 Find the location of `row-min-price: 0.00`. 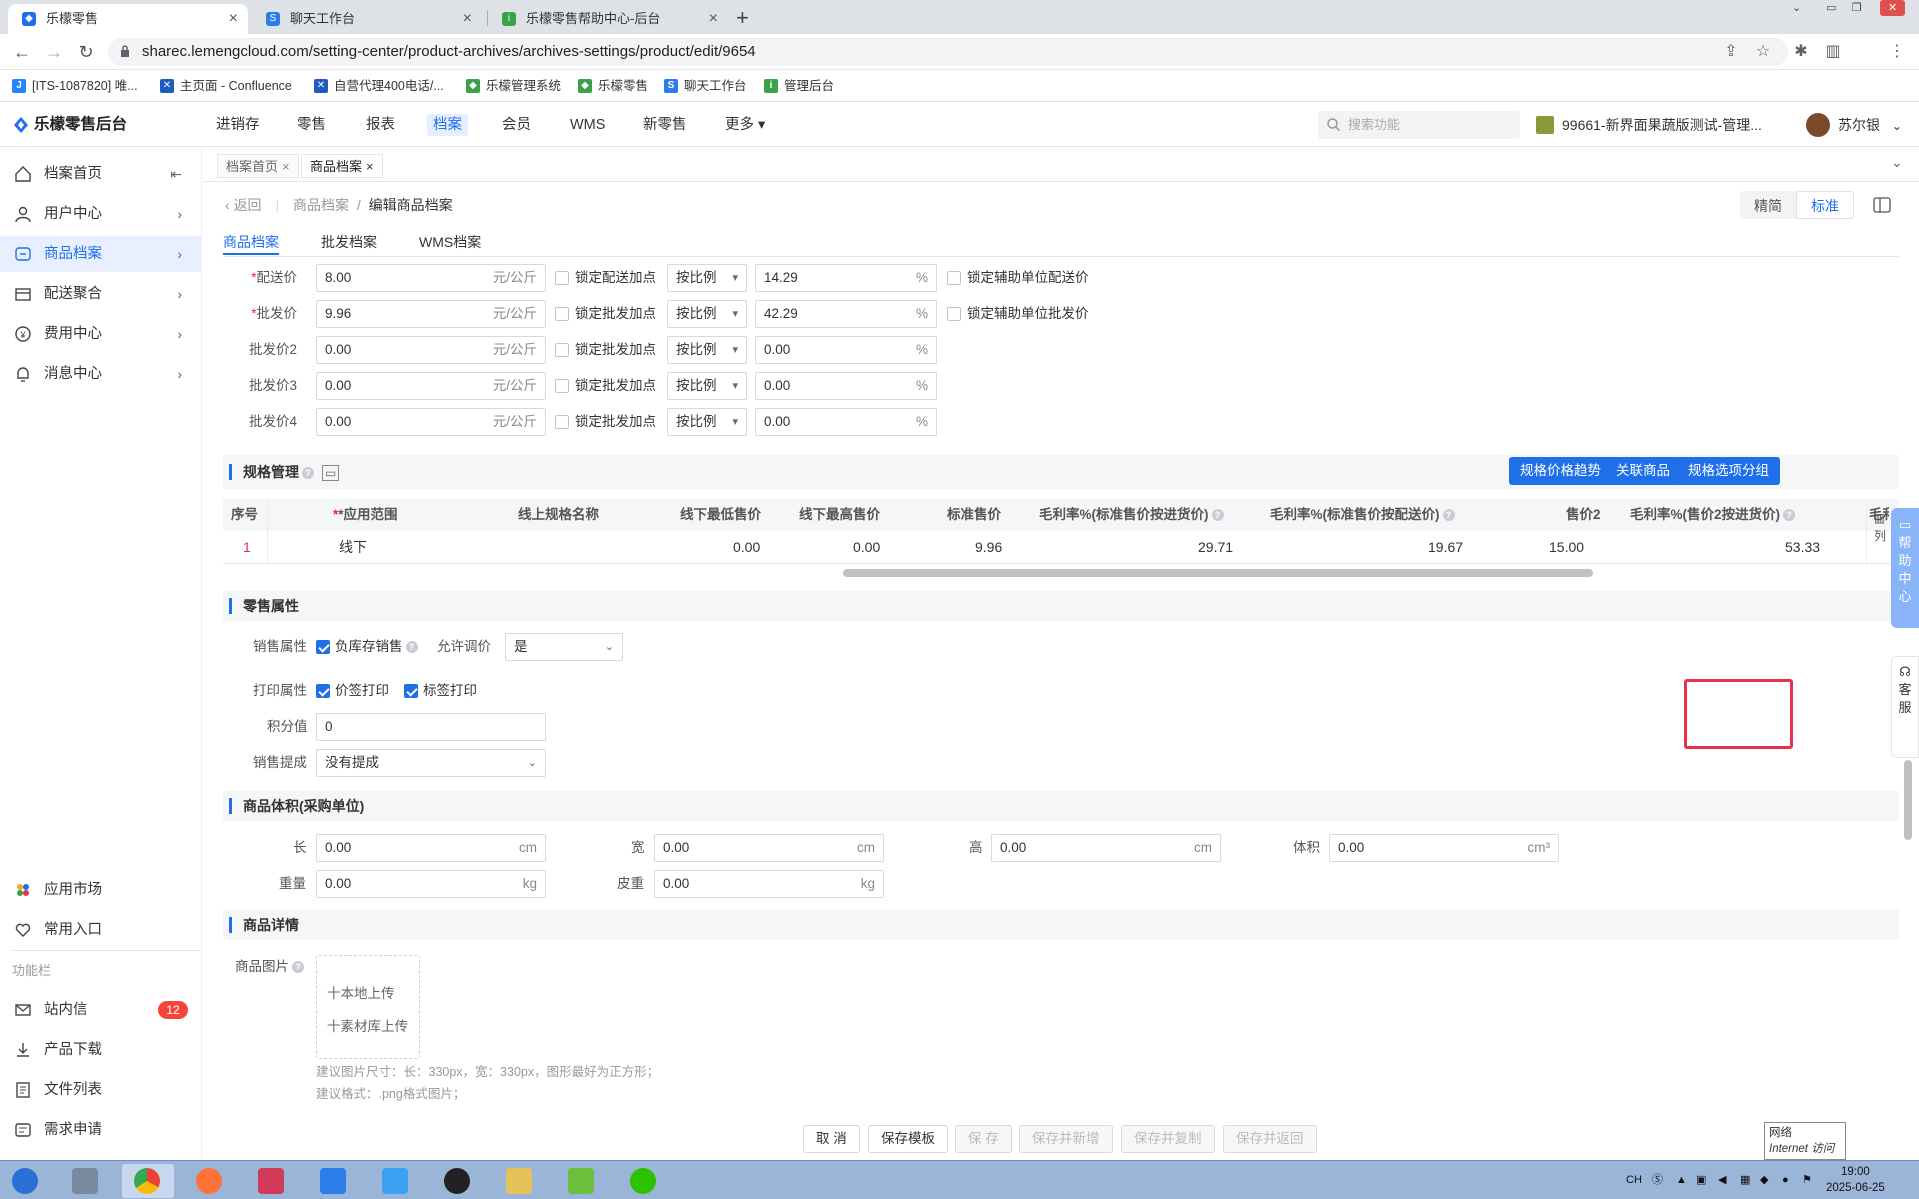

row-min-price: 0.00 is located at coordinates (746, 547).